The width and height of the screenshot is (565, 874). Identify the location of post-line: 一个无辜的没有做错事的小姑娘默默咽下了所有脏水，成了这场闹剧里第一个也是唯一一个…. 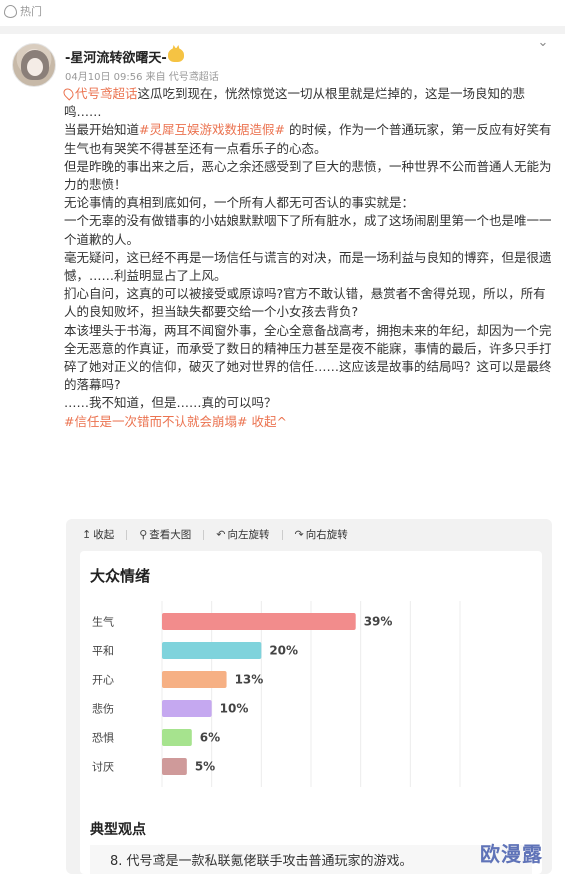
(308, 230).